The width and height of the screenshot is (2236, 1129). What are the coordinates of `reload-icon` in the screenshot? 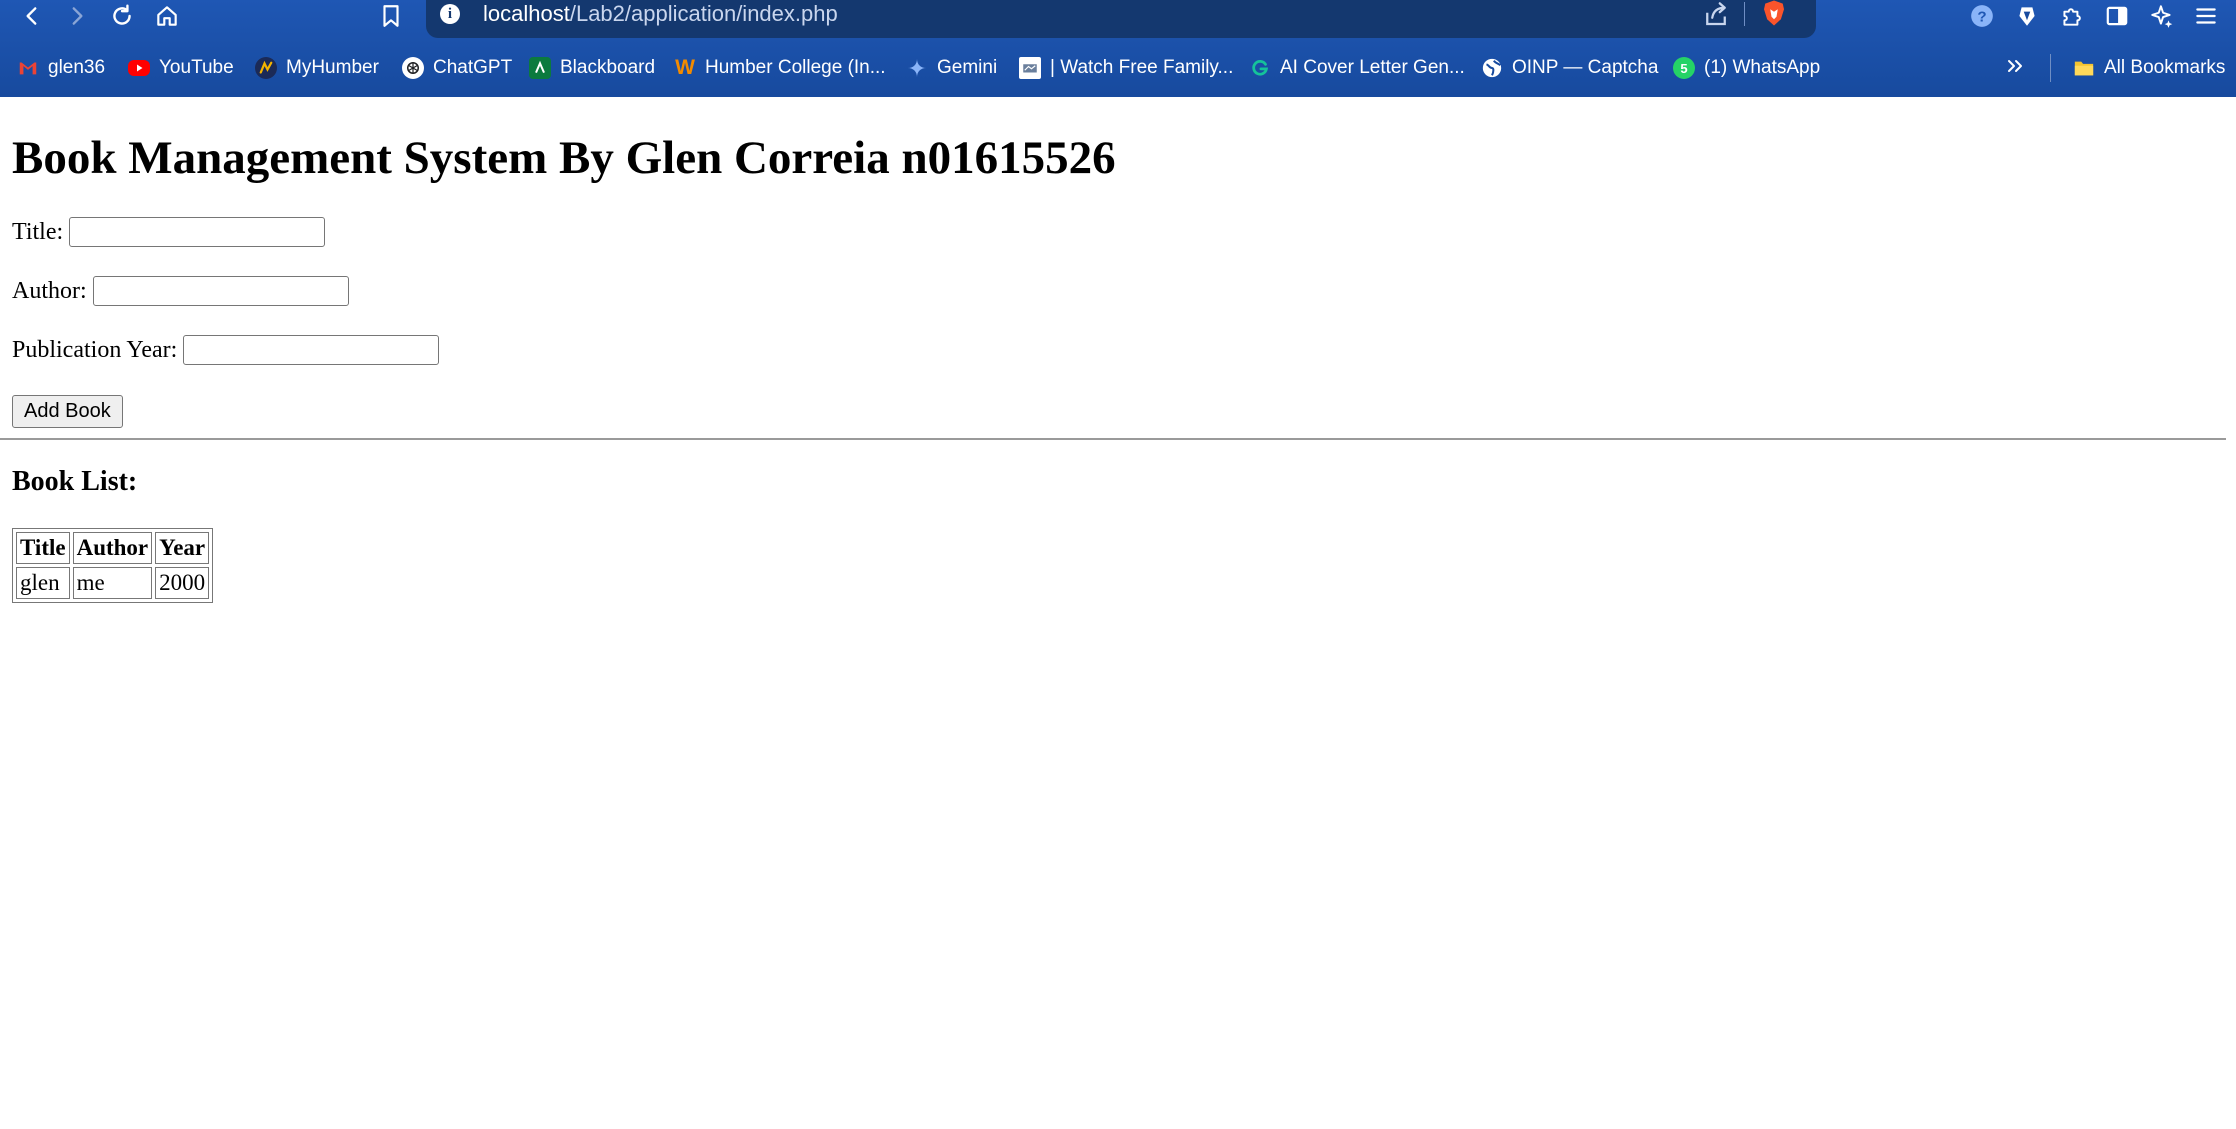 It's located at (122, 14).